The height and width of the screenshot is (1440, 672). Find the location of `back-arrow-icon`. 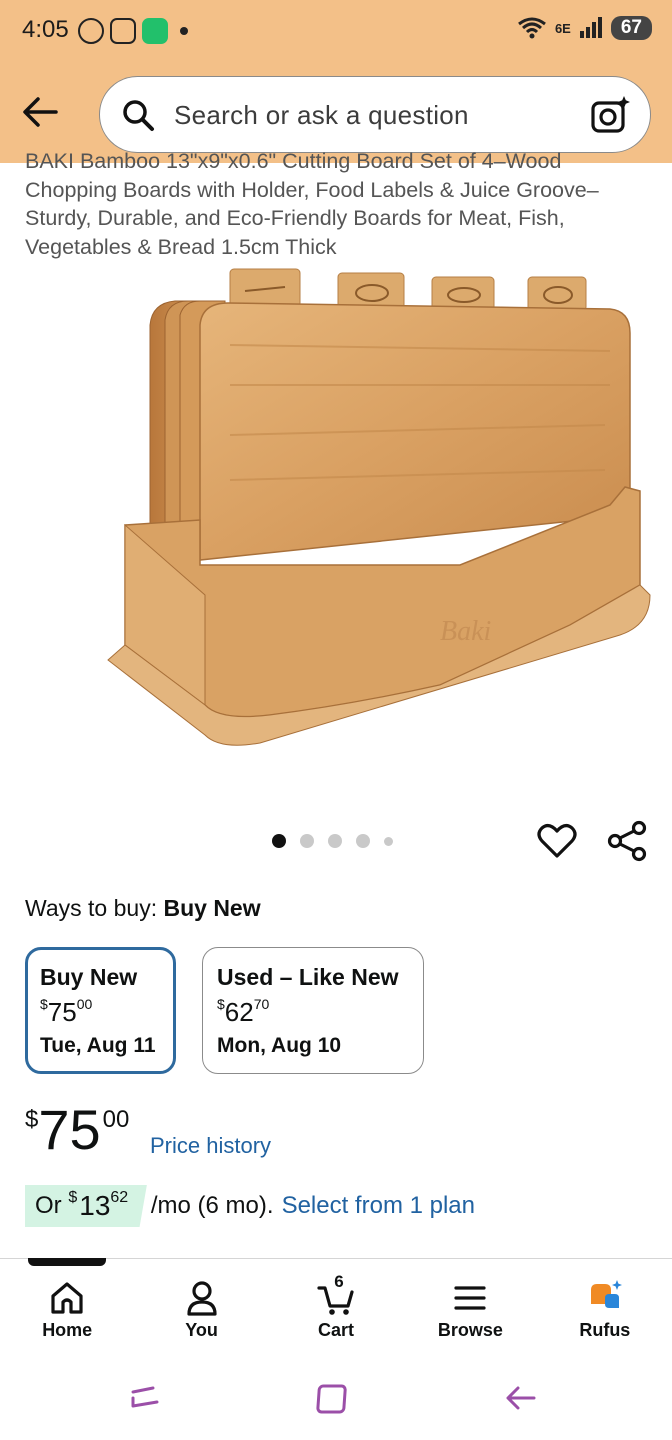

back-arrow-icon is located at coordinates (40, 112).